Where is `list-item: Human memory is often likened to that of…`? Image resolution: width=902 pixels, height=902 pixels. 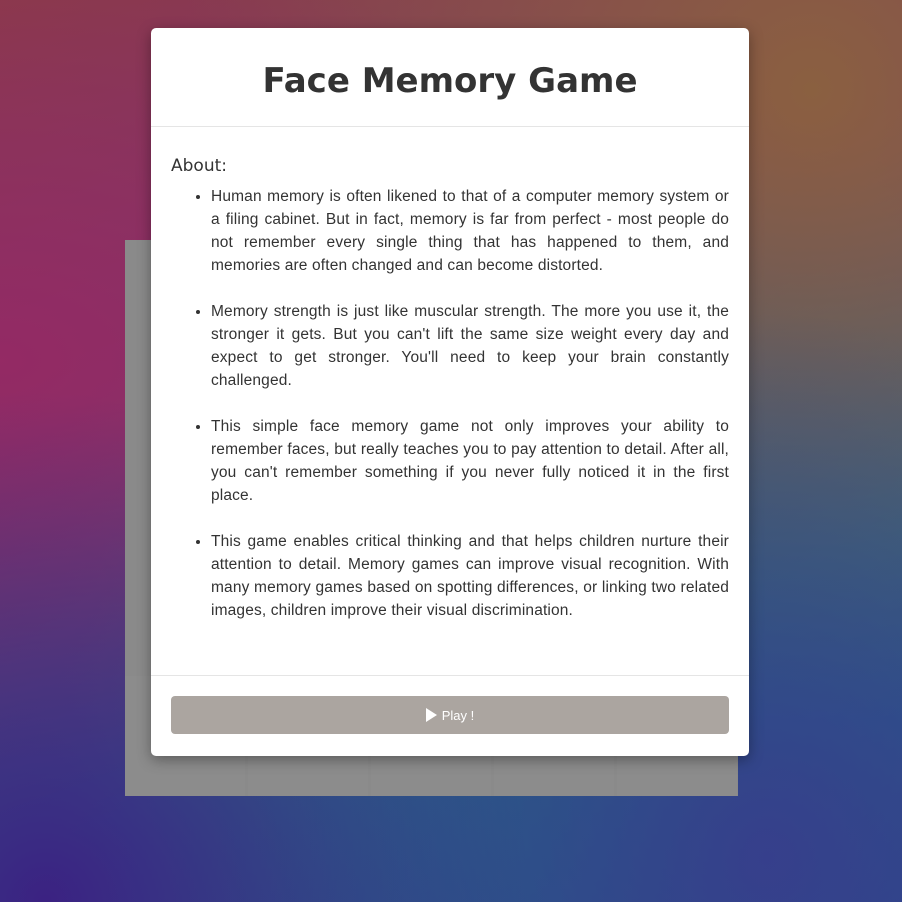 list-item: Human memory is often likened to that of… is located at coordinates (470, 231).